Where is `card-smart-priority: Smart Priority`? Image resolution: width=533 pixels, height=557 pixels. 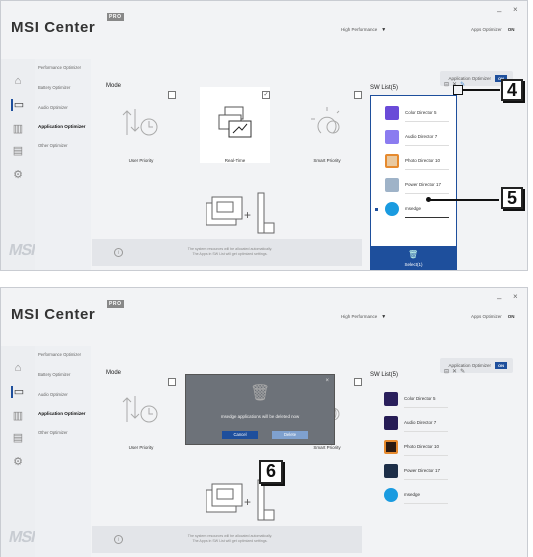
card-smart-priority: Smart Priority is located at coordinates (327, 125).